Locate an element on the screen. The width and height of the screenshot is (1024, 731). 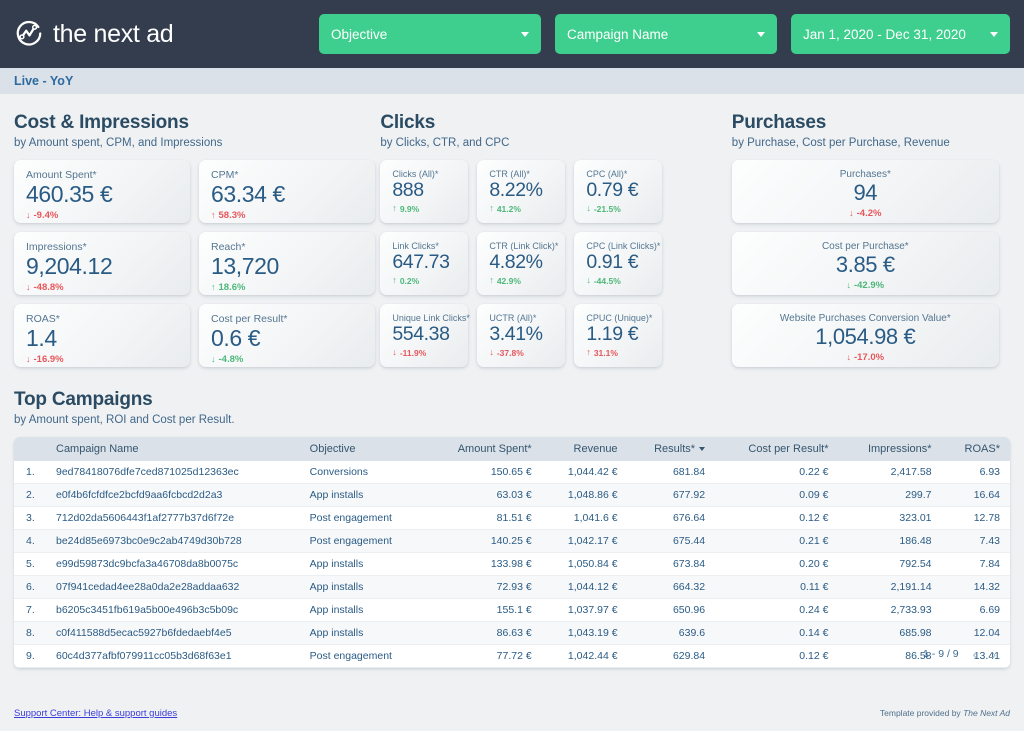
kpi-label: CPUC (Unique)* is located at coordinates (619, 318).